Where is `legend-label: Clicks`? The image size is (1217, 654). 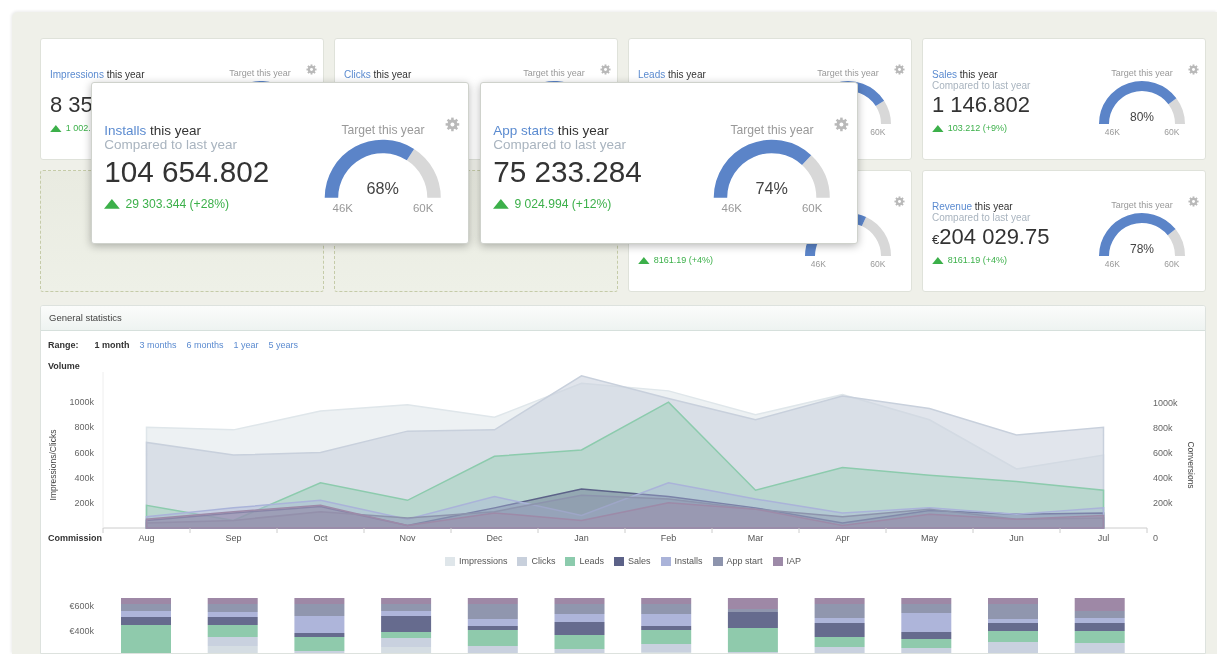
legend-label: Clicks is located at coordinates (543, 561).